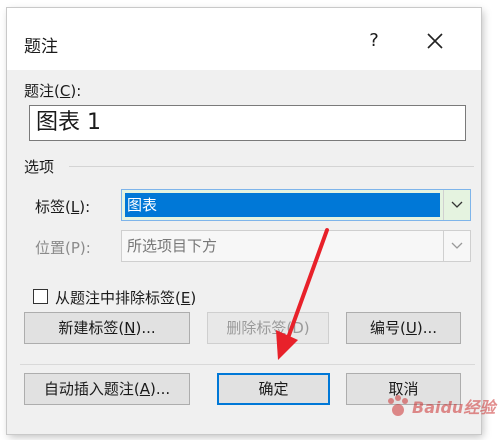 The image size is (500, 440). What do you see at coordinates (282, 205) in the screenshot?
I see `label-select-value: 图表` at bounding box center [282, 205].